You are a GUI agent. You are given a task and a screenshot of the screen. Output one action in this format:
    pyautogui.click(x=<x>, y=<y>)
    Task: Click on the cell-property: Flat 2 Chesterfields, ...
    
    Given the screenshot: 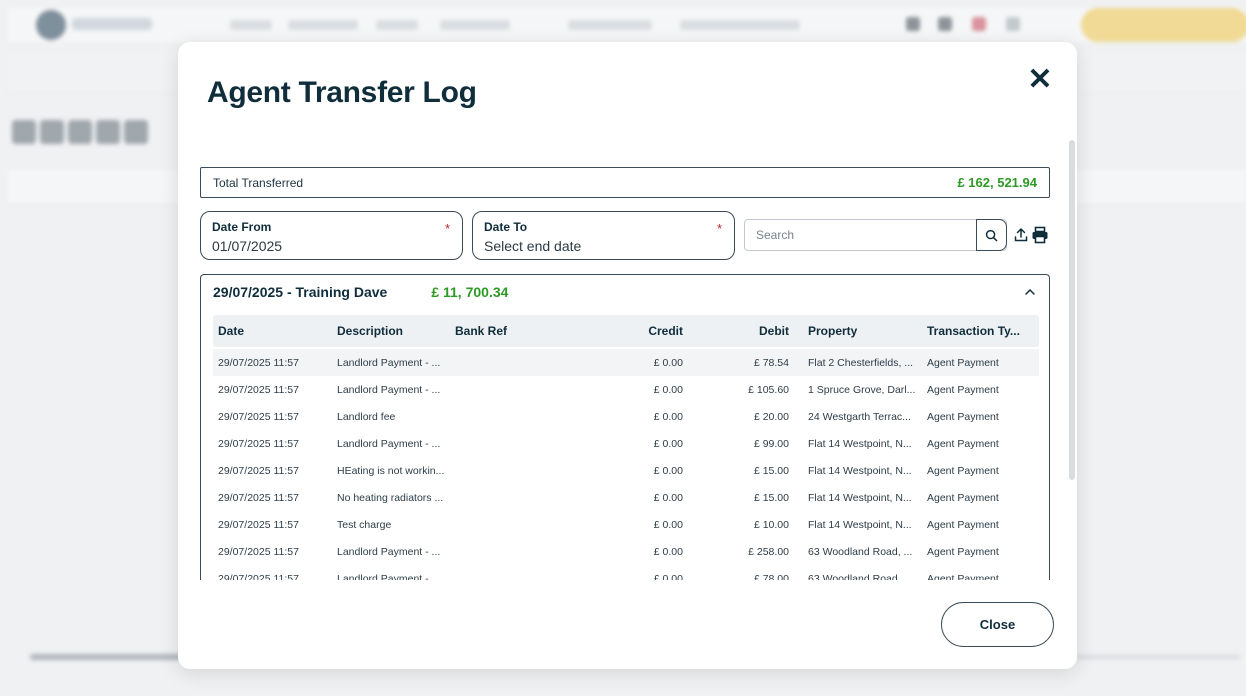 What is the action you would take?
    pyautogui.click(x=861, y=362)
    